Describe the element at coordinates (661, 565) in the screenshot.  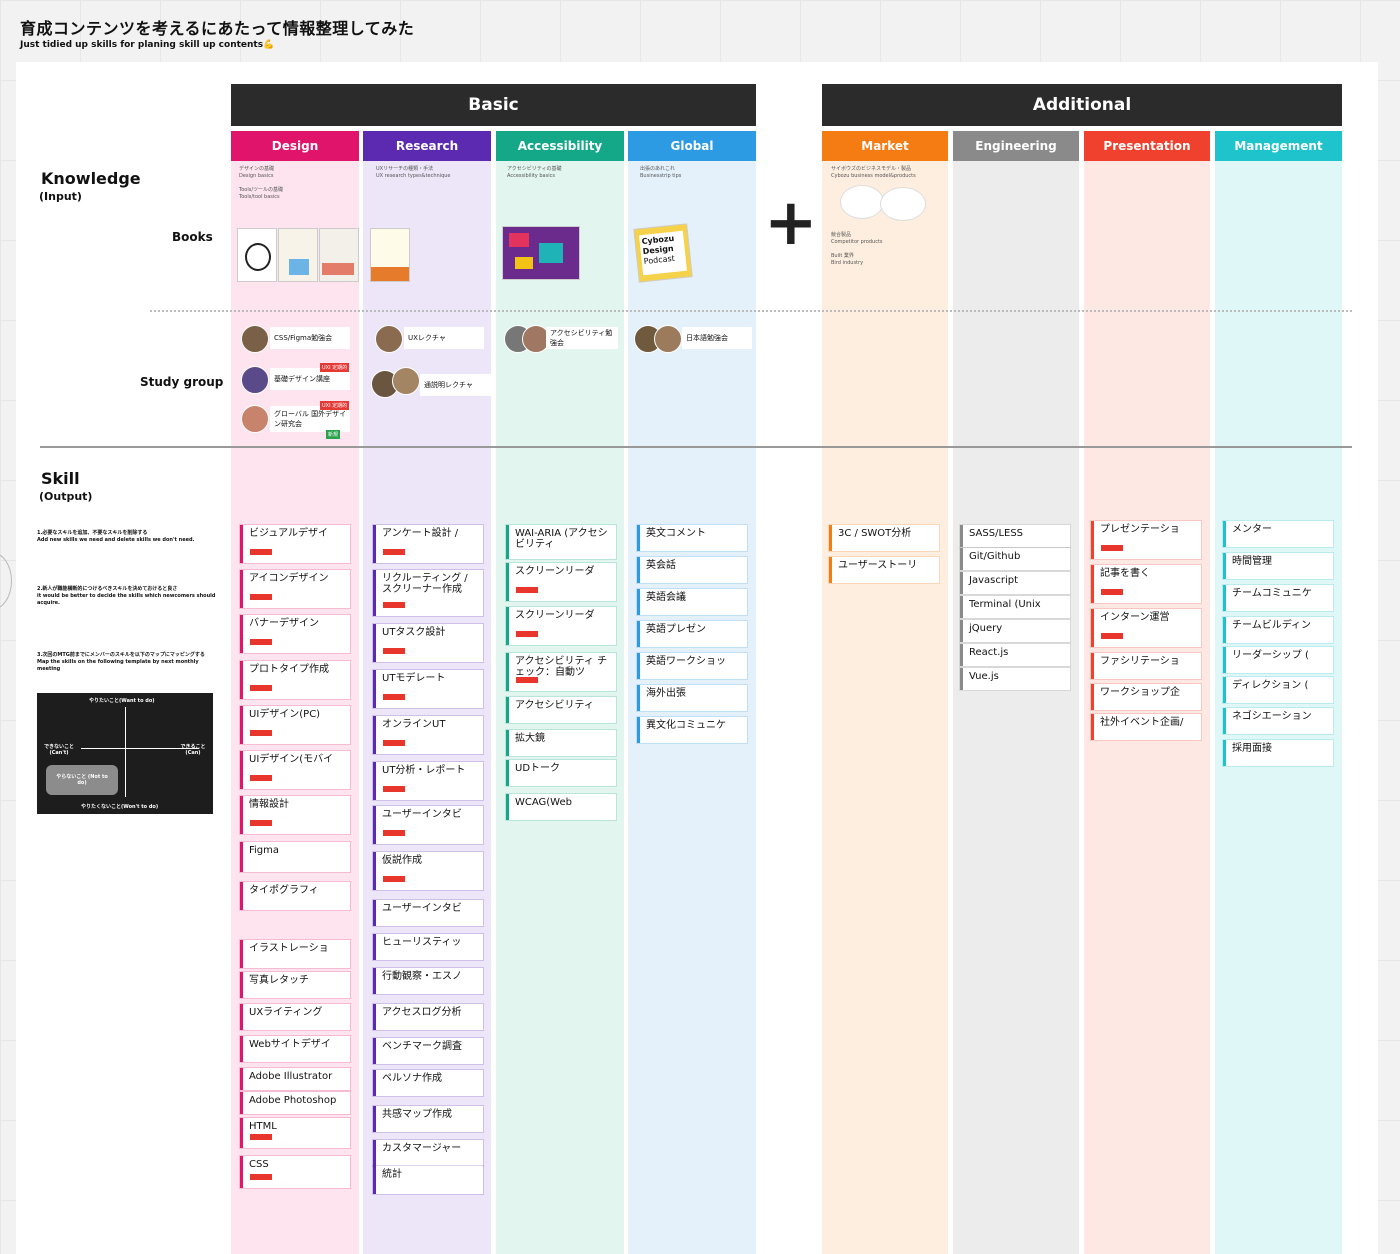
I see `skill-card-label: 英会話` at that location.